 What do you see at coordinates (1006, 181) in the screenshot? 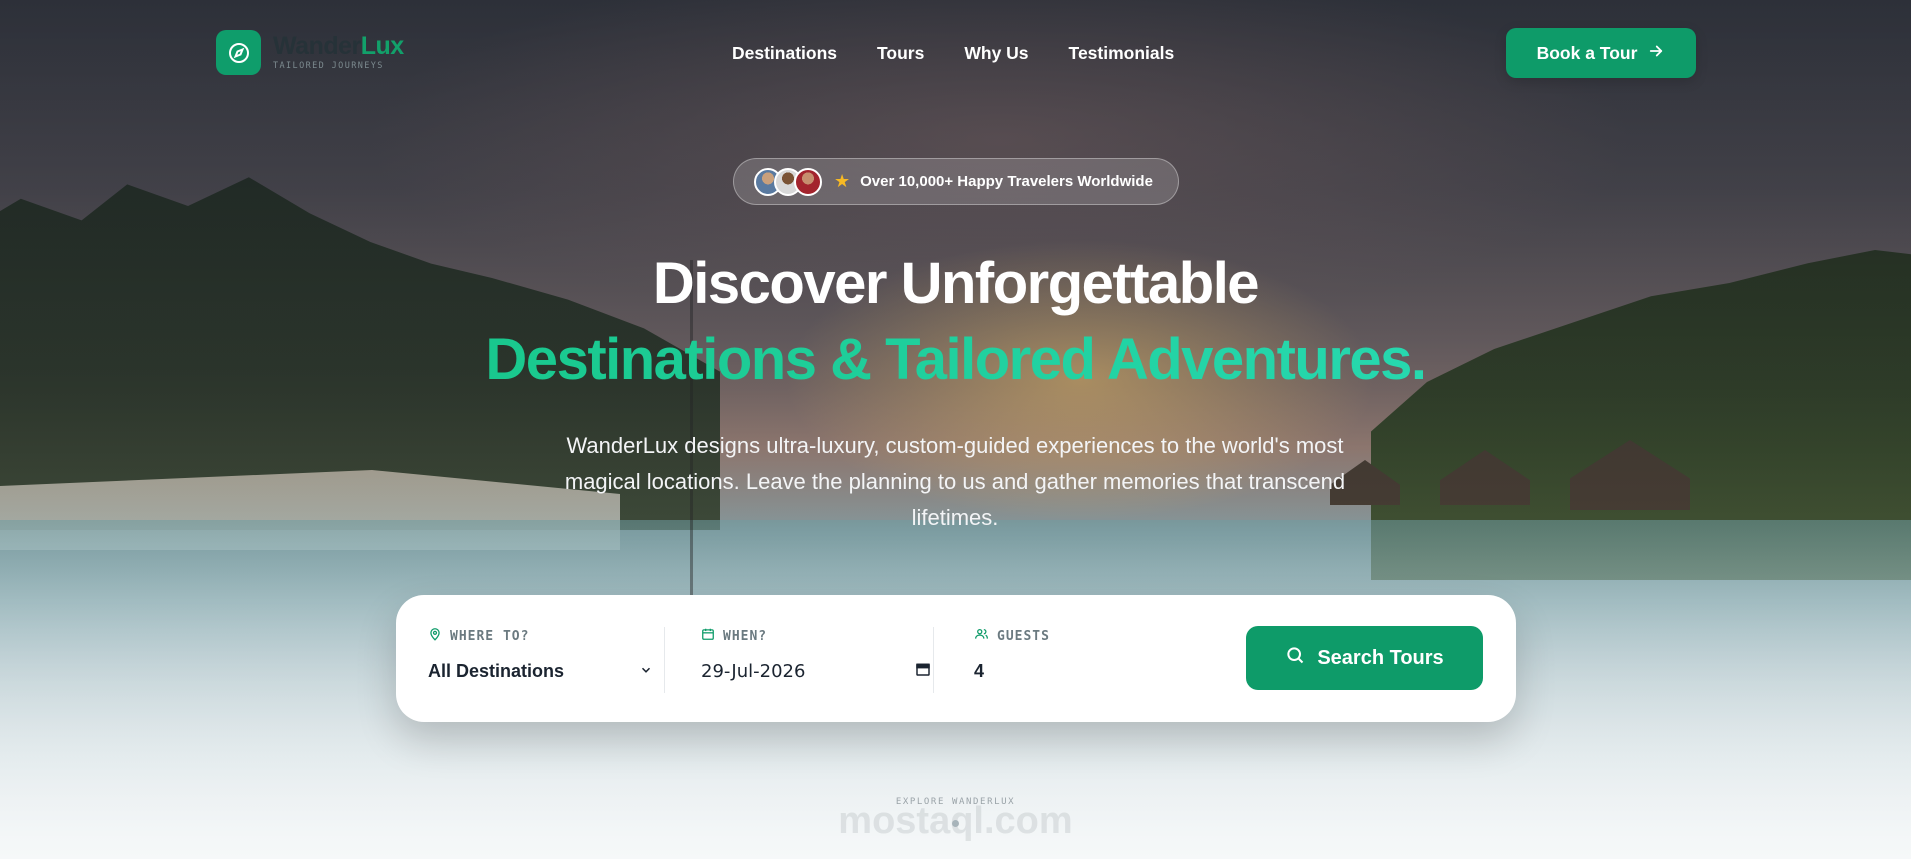
I see `badge-text: Over 10,000+ Happy Travelers Worldwide` at bounding box center [1006, 181].